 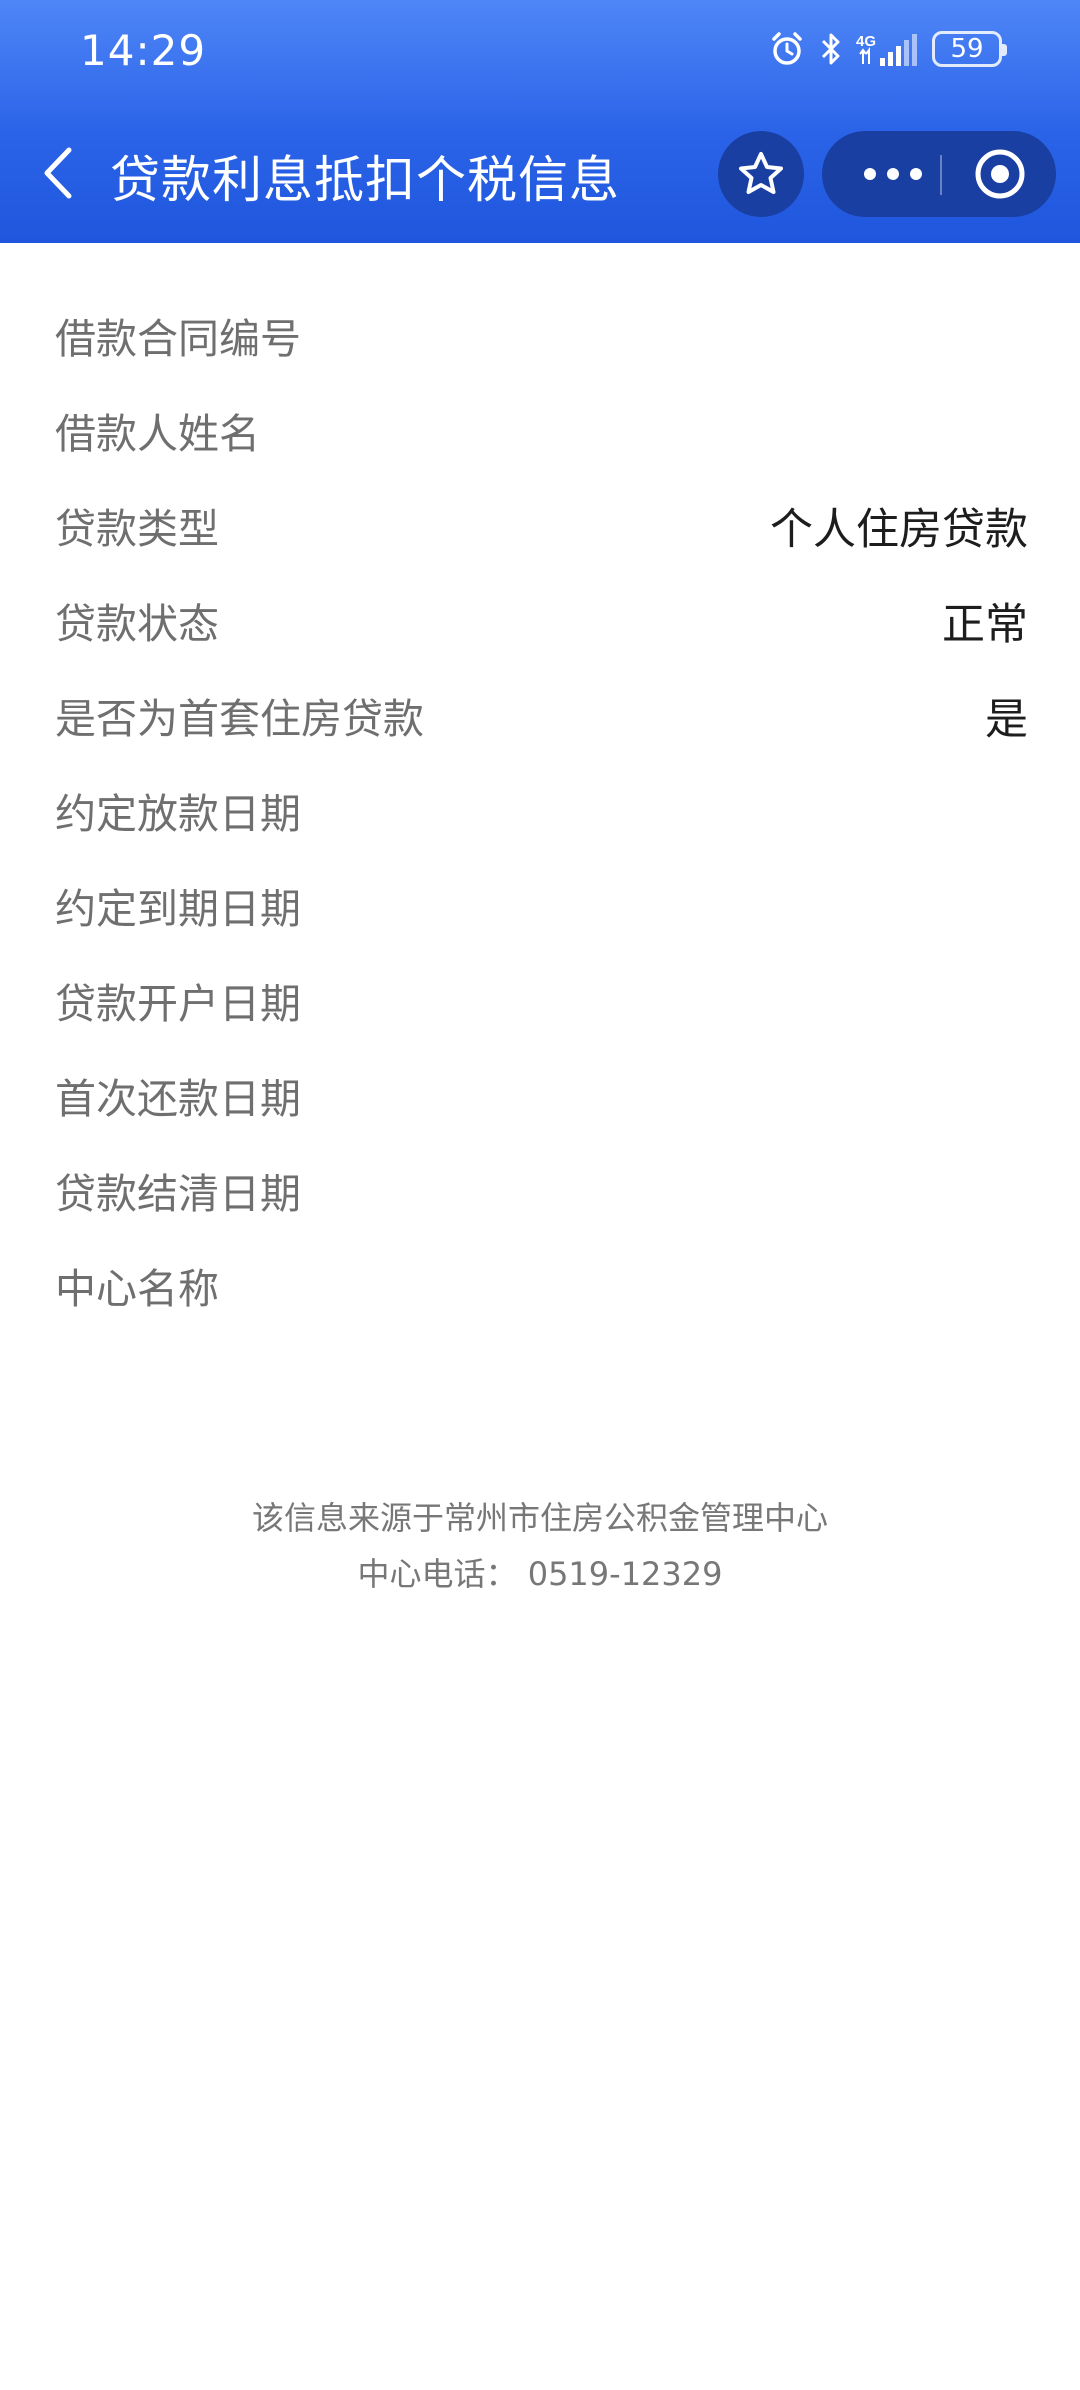 What do you see at coordinates (539, 1518) in the screenshot?
I see `data-source-text: 该信息来源于常州市住房公积金管理中心` at bounding box center [539, 1518].